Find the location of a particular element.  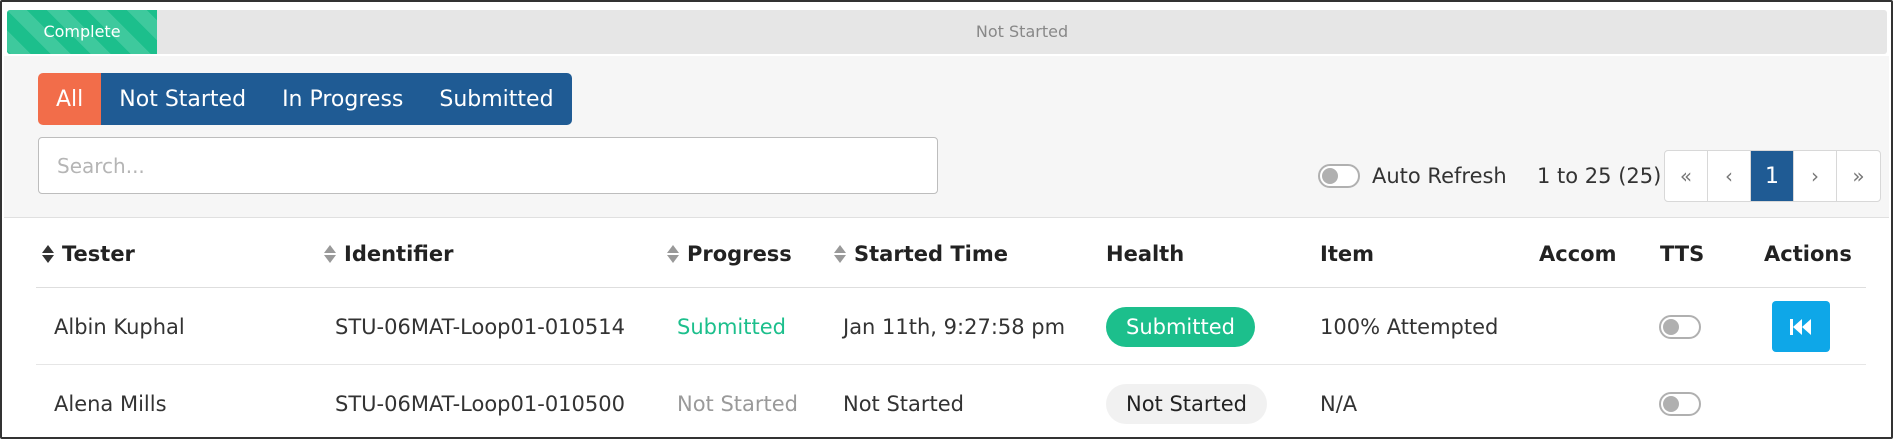

column-header-tester: Tester is located at coordinates (88, 254).